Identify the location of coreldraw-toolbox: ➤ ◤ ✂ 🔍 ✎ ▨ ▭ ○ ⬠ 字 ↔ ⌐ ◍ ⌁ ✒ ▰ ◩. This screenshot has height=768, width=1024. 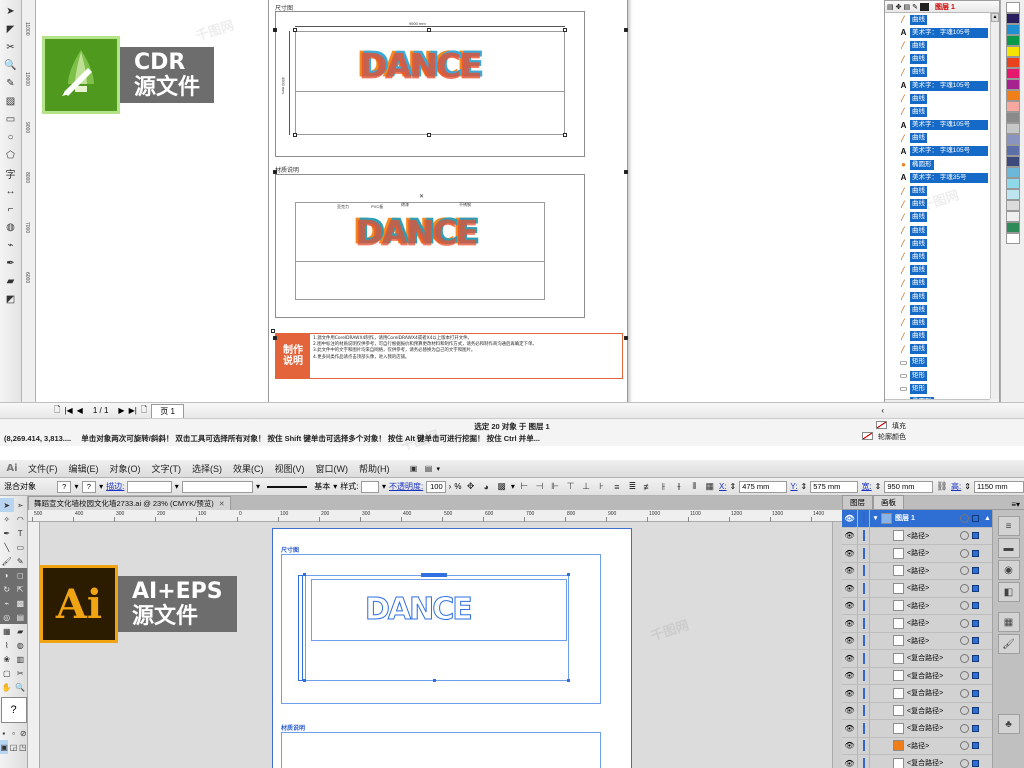
(11, 209).